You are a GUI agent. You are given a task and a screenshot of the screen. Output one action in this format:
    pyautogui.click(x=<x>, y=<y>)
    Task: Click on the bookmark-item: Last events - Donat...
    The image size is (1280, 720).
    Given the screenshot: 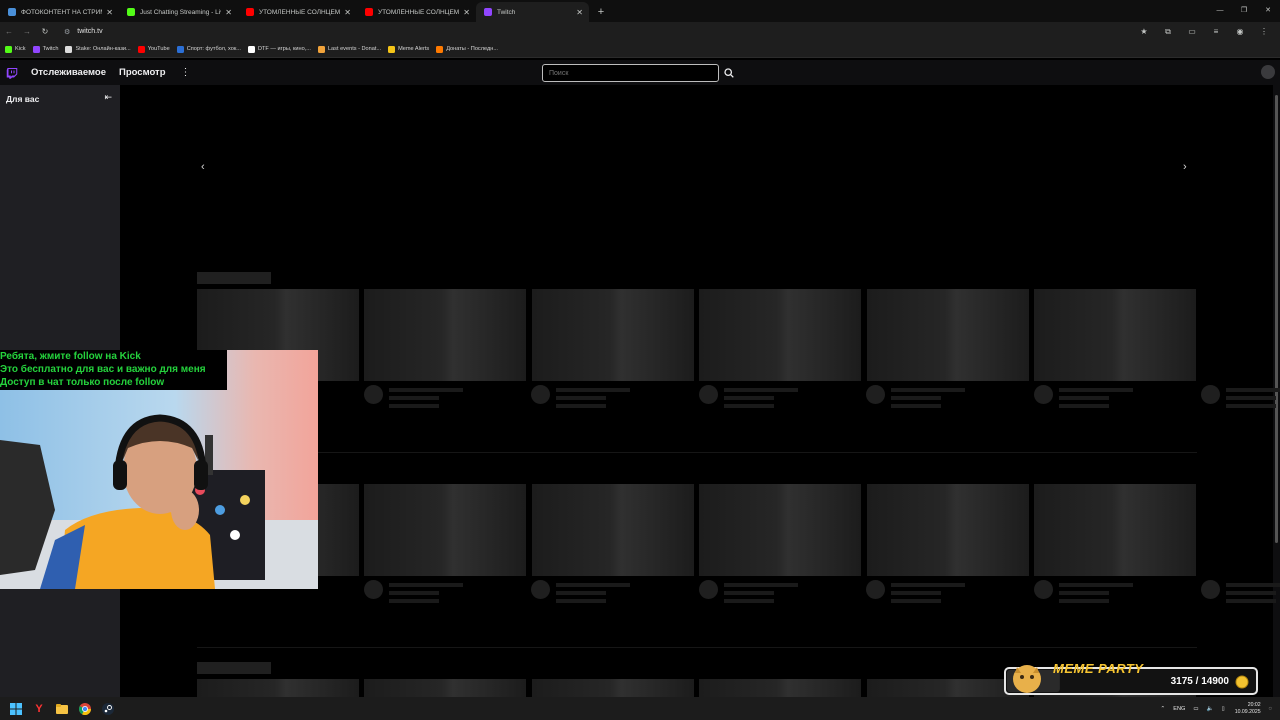 What is the action you would take?
    pyautogui.click(x=349, y=49)
    